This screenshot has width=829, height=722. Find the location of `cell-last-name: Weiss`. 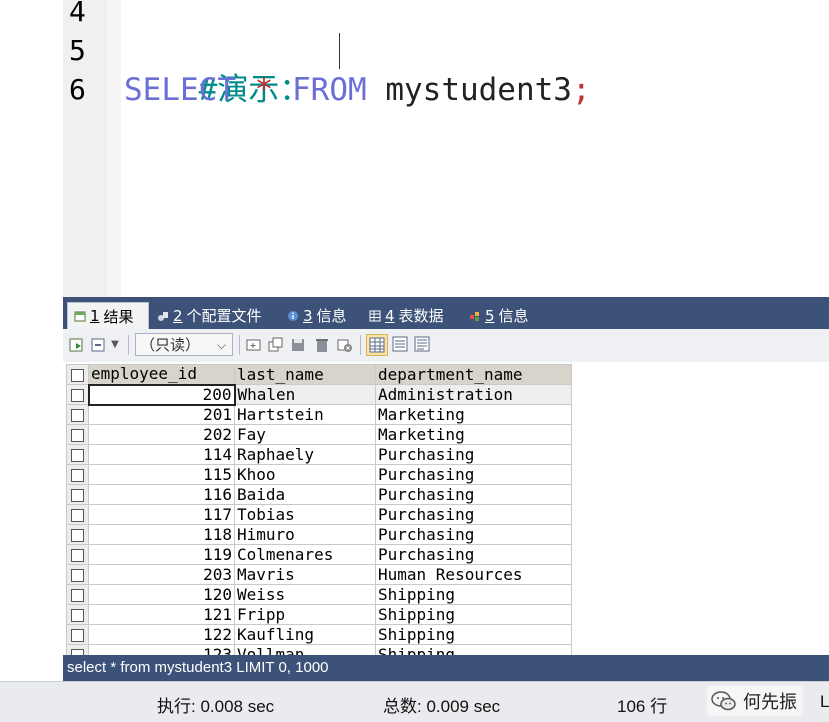

cell-last-name: Weiss is located at coordinates (305, 594).